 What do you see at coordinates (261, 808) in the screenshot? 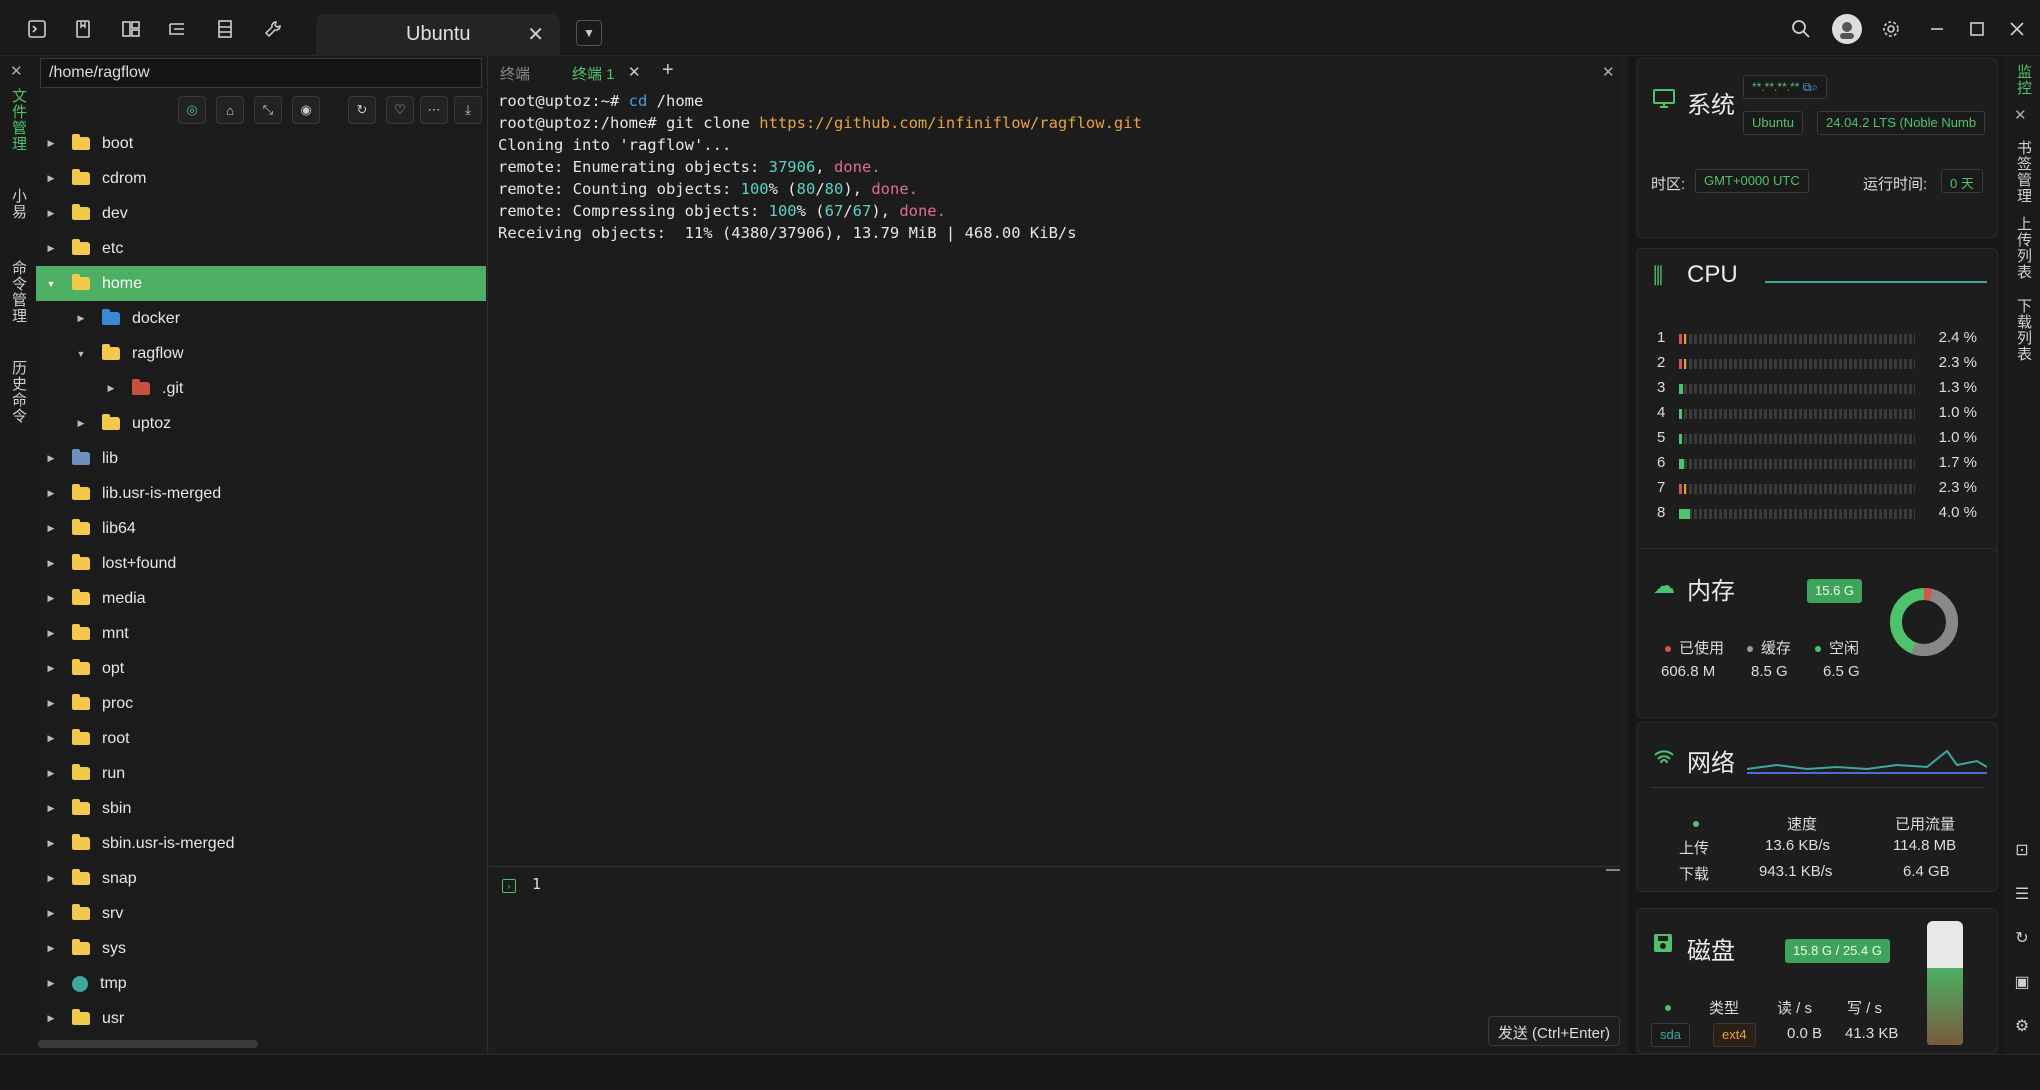
I see `tree-item-sbin: ▶ sbin` at bounding box center [261, 808].